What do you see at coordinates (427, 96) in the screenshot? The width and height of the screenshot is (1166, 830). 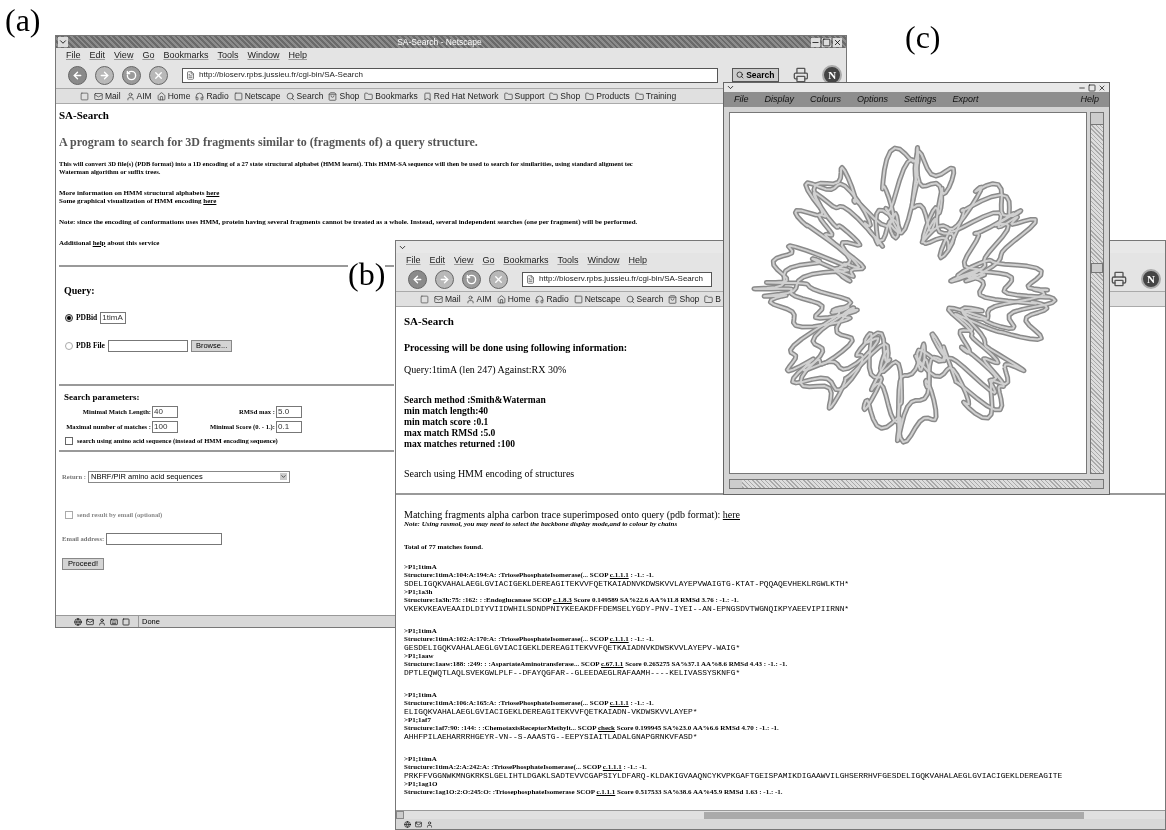 I see `bookmark-icon` at bounding box center [427, 96].